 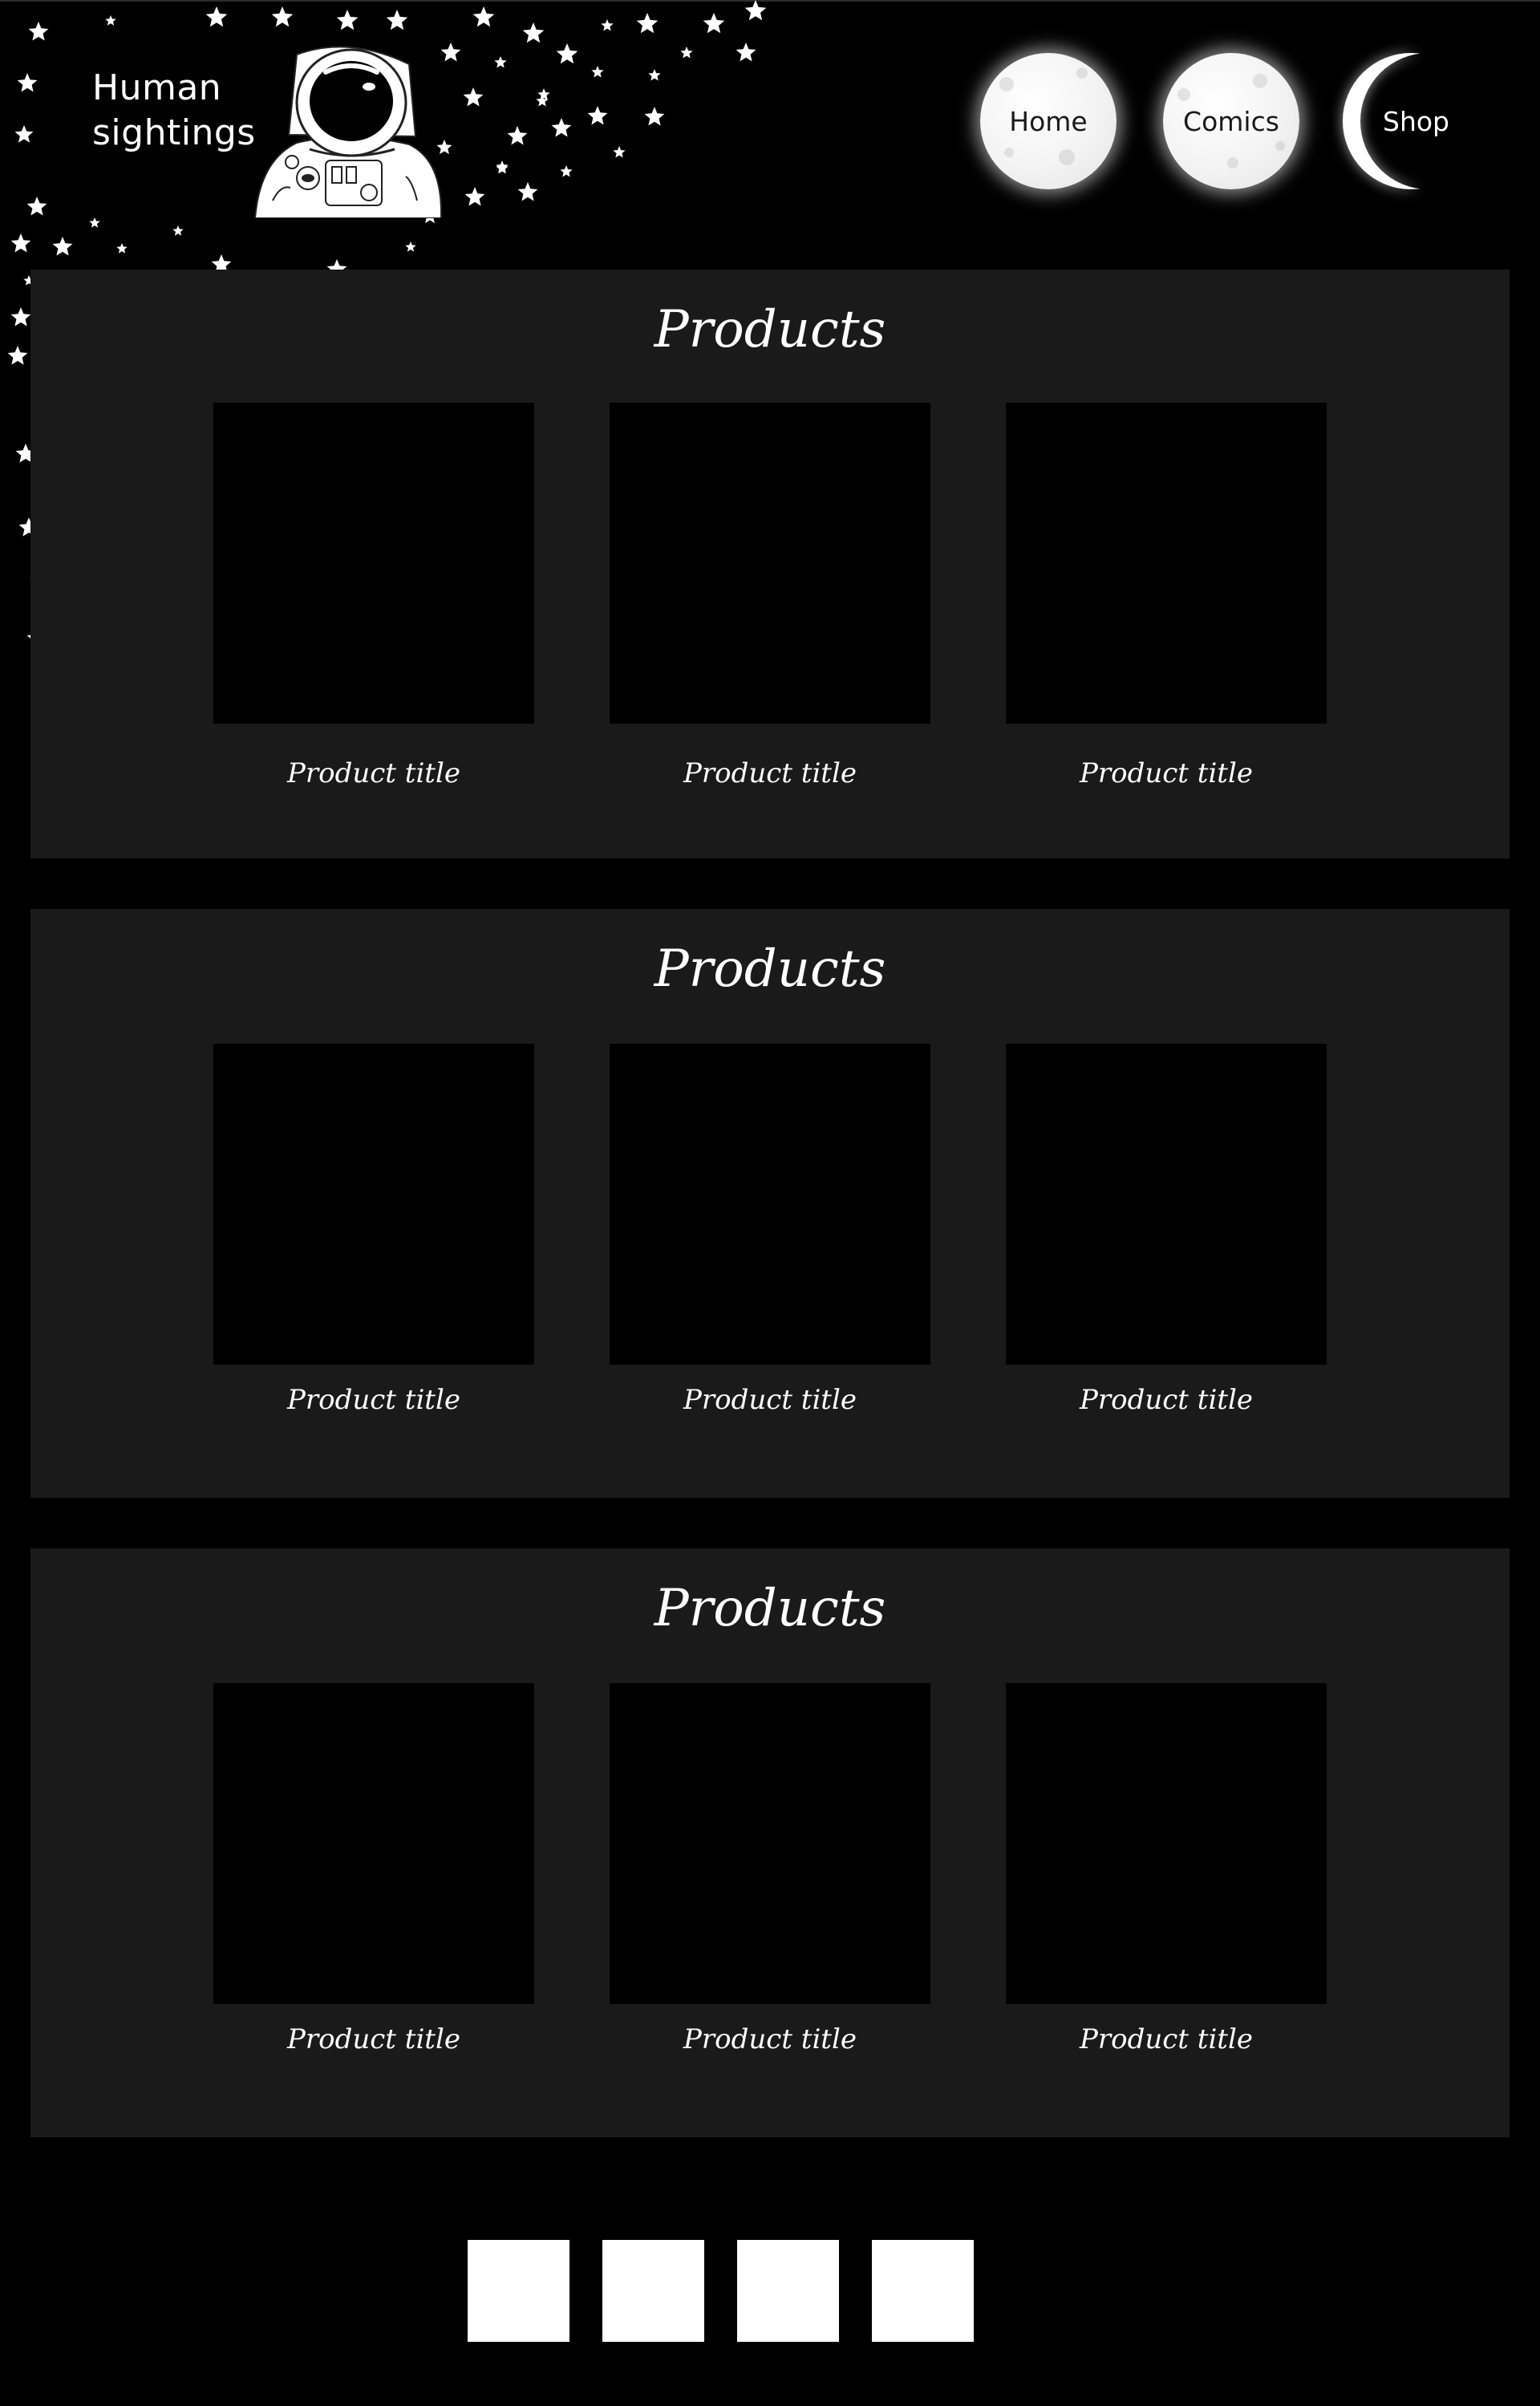 I want to click on nav-comics-button: Comics, so click(x=1231, y=121).